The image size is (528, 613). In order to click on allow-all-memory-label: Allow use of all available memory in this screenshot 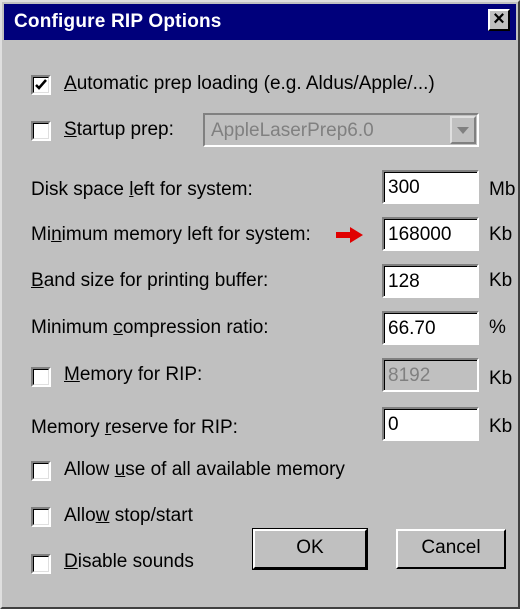, I will do `click(204, 470)`.